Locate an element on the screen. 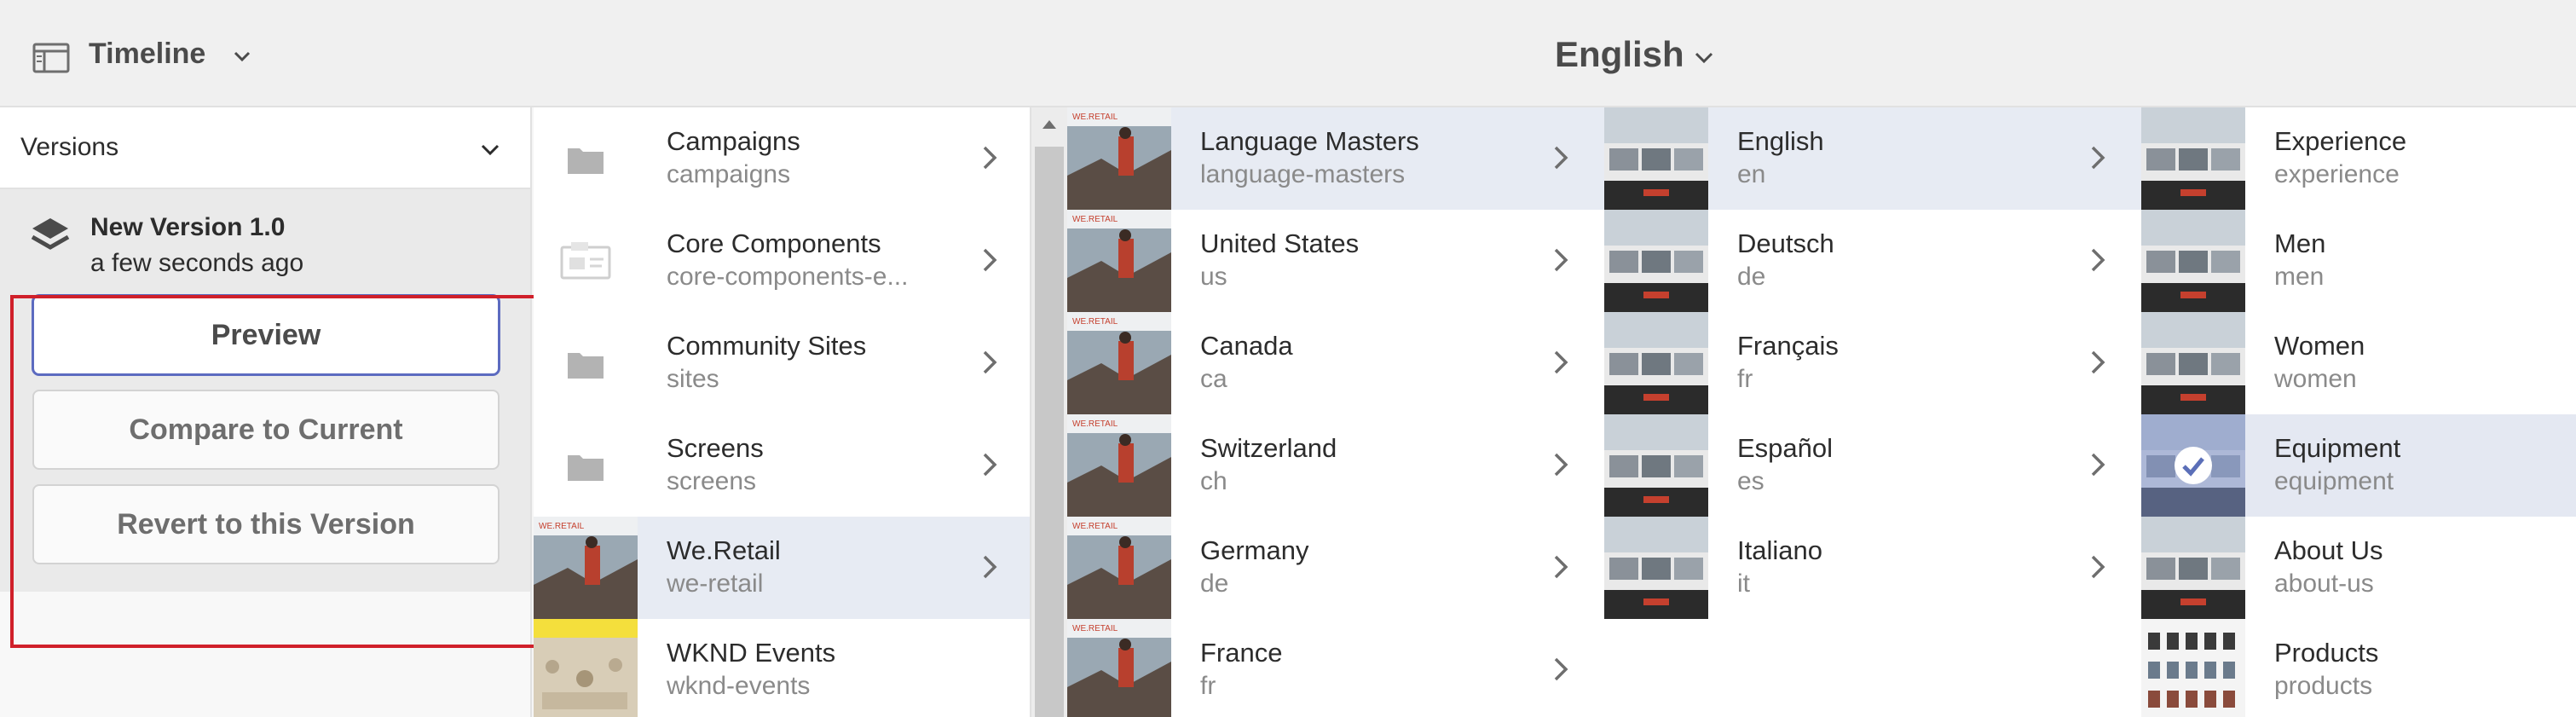  revert-to-version-button: Revert to this Version is located at coordinates (266, 524).